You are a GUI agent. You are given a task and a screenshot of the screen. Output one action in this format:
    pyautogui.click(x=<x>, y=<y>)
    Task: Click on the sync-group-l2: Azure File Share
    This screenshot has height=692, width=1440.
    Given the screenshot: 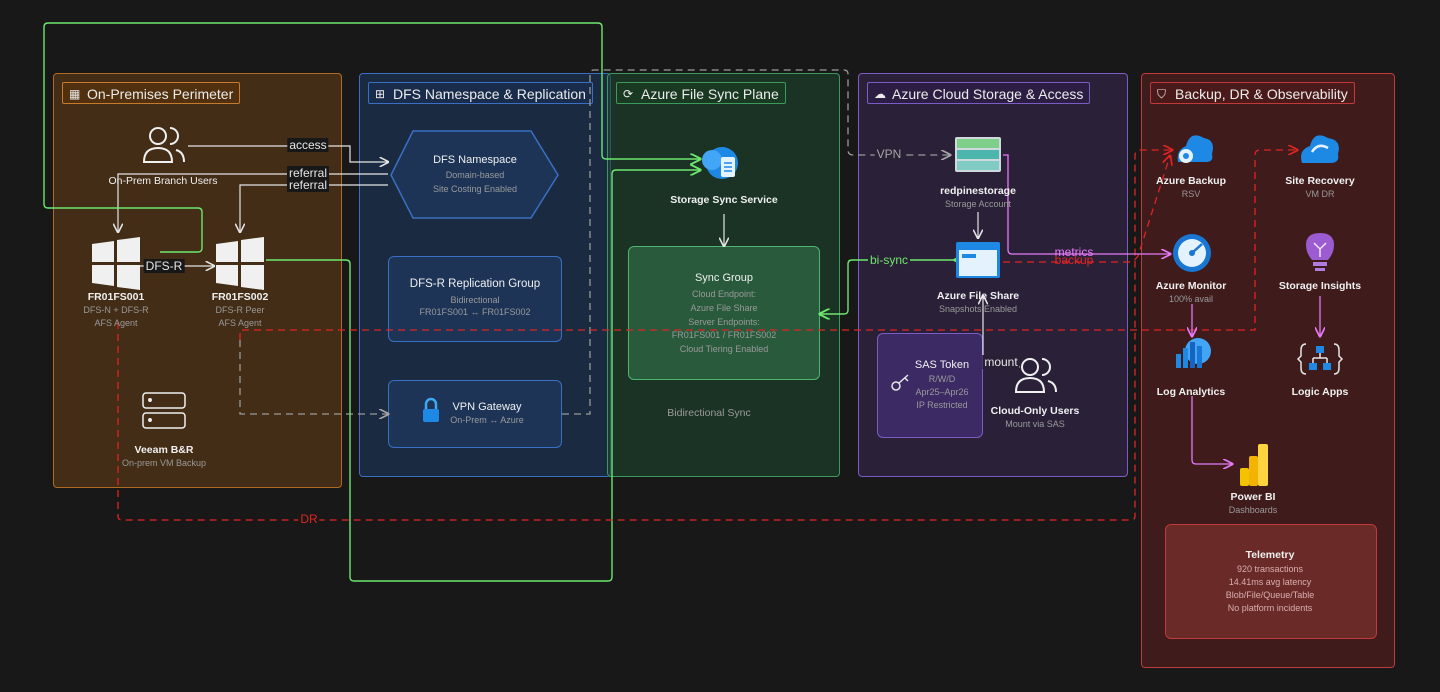 What is the action you would take?
    pyautogui.click(x=724, y=308)
    